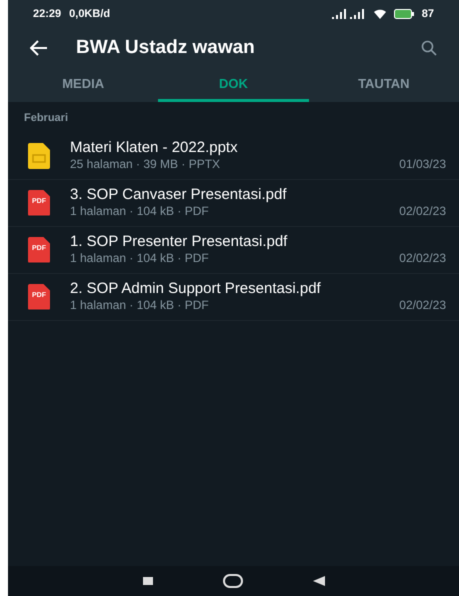 This screenshot has height=596, width=459. What do you see at coordinates (89, 14) in the screenshot?
I see `network-speed: 0,0KB/d` at bounding box center [89, 14].